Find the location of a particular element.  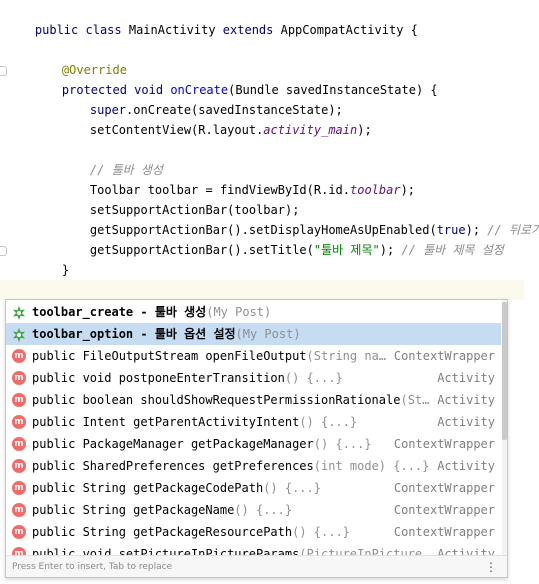

keyword: public is located at coordinates (56, 30).